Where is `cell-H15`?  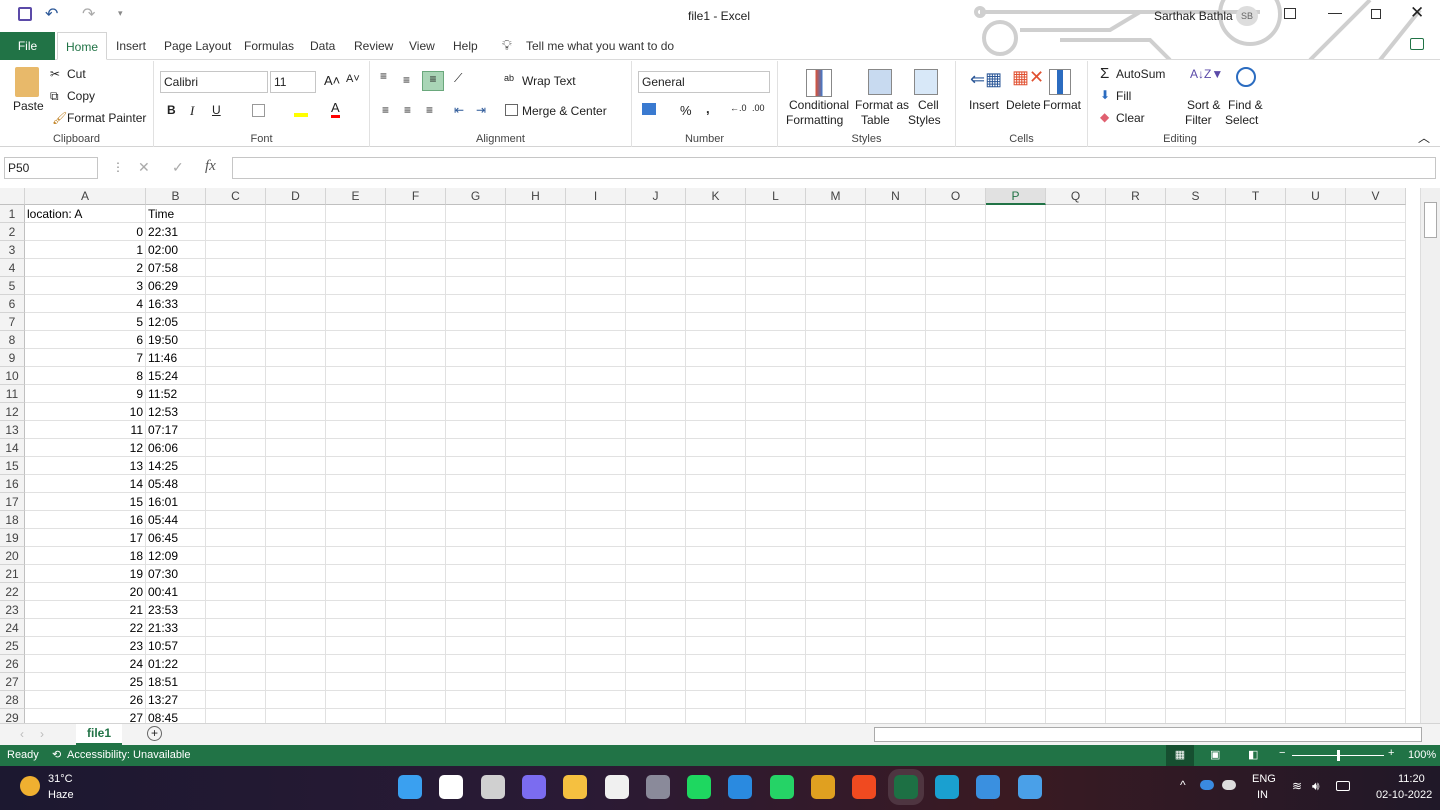
cell-H15 is located at coordinates (536, 466).